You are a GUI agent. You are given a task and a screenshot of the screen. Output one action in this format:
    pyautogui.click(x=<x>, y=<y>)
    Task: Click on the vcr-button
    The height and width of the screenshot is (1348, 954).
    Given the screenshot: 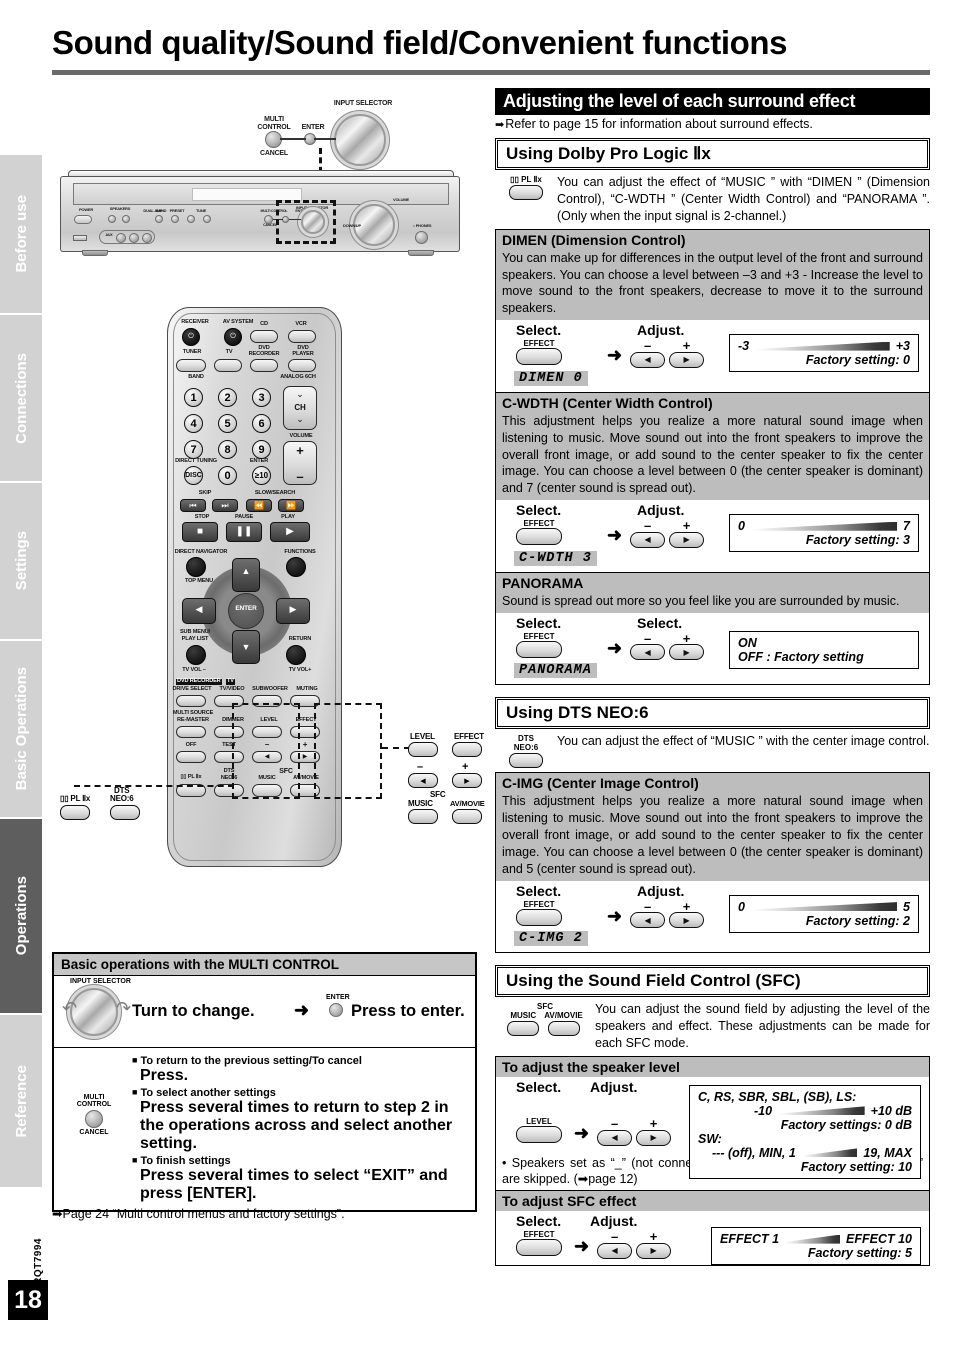 What is the action you would take?
    pyautogui.click(x=302, y=336)
    